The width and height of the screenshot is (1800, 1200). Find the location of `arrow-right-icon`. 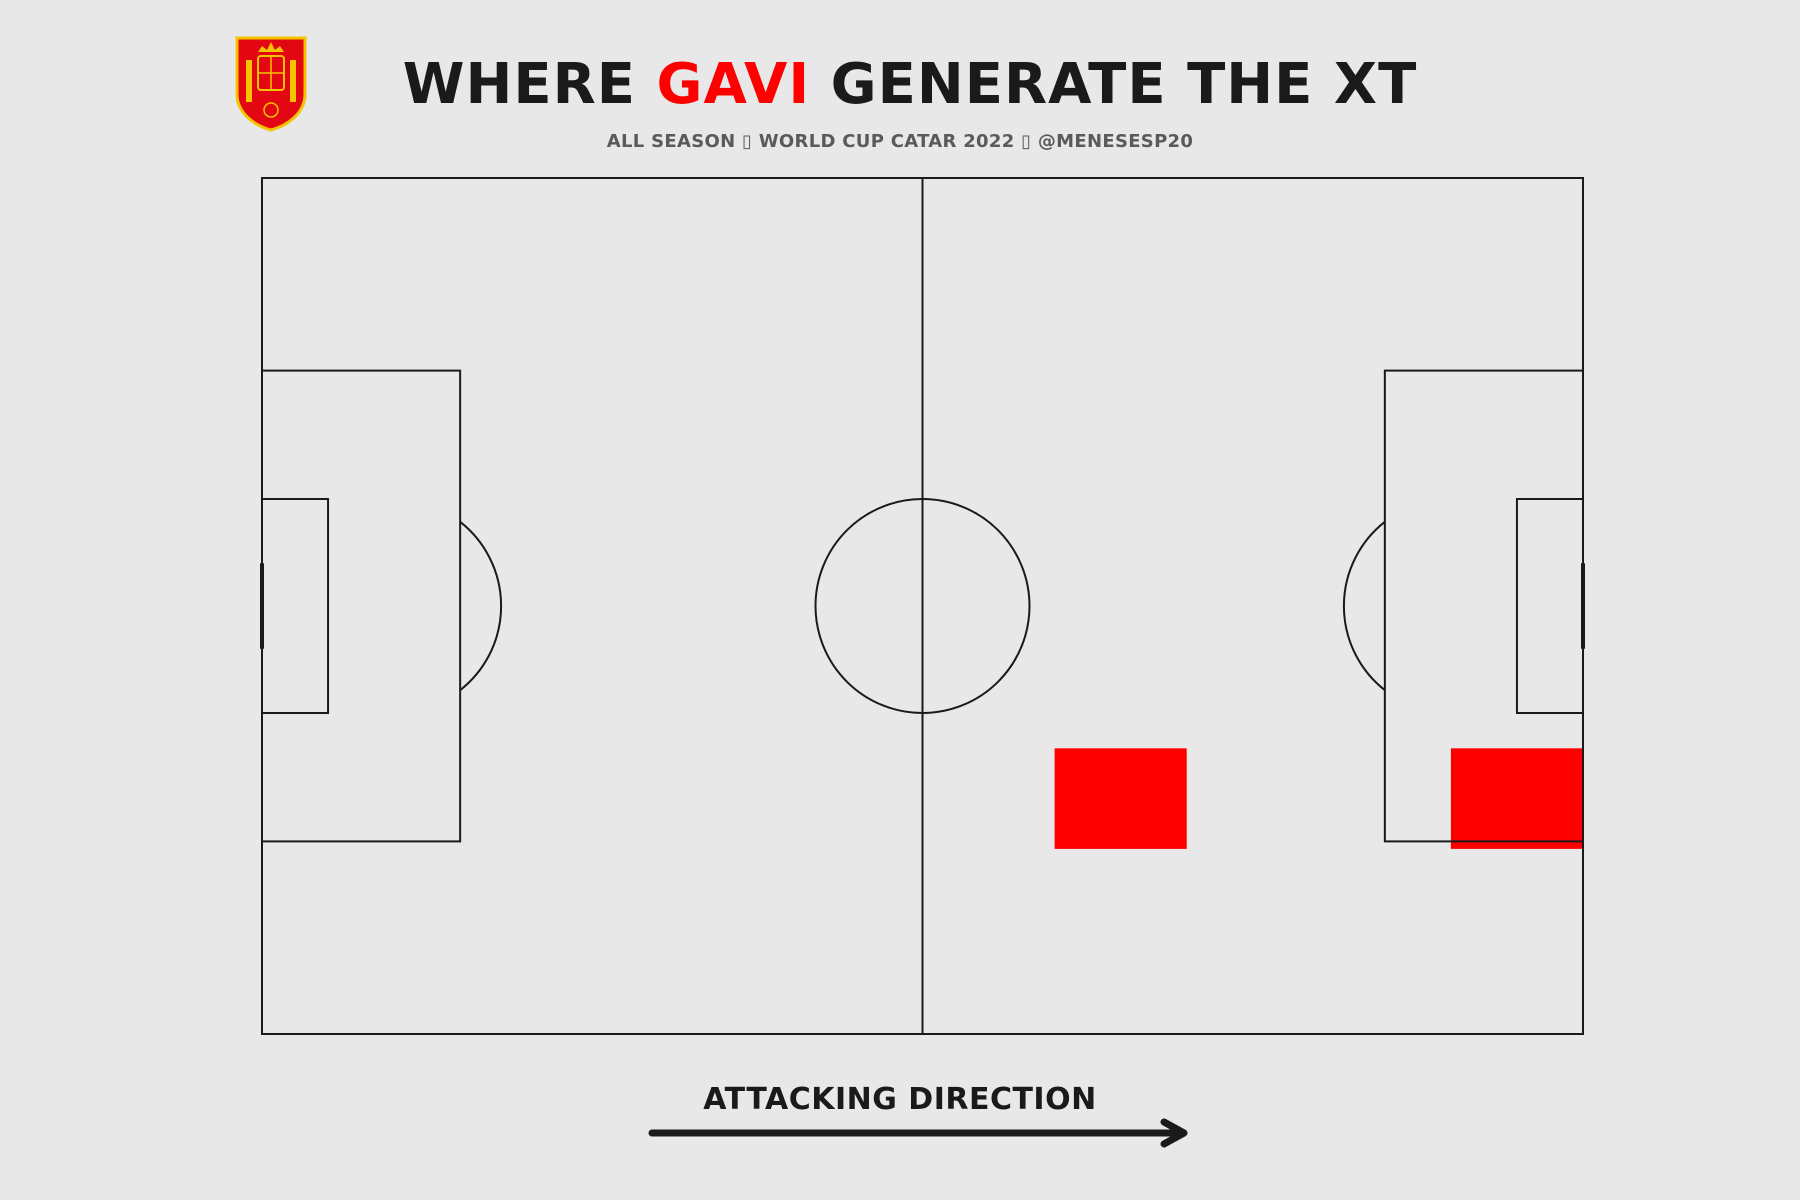

arrow-right-icon is located at coordinates (918, 1133).